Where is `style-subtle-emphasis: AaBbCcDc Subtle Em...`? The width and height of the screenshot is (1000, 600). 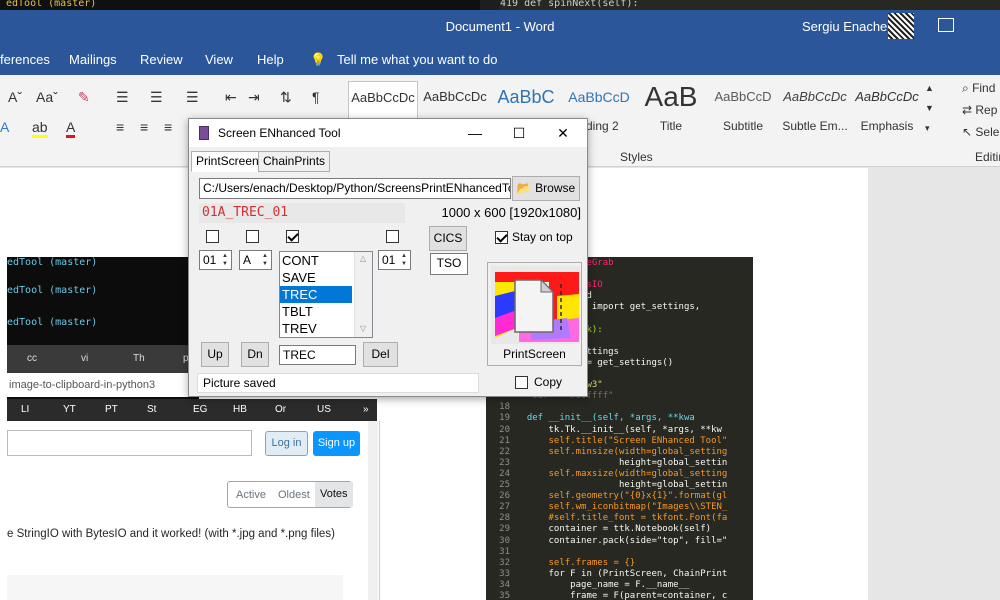 style-subtle-emphasis: AaBbCcDc Subtle Em... is located at coordinates (815, 111).